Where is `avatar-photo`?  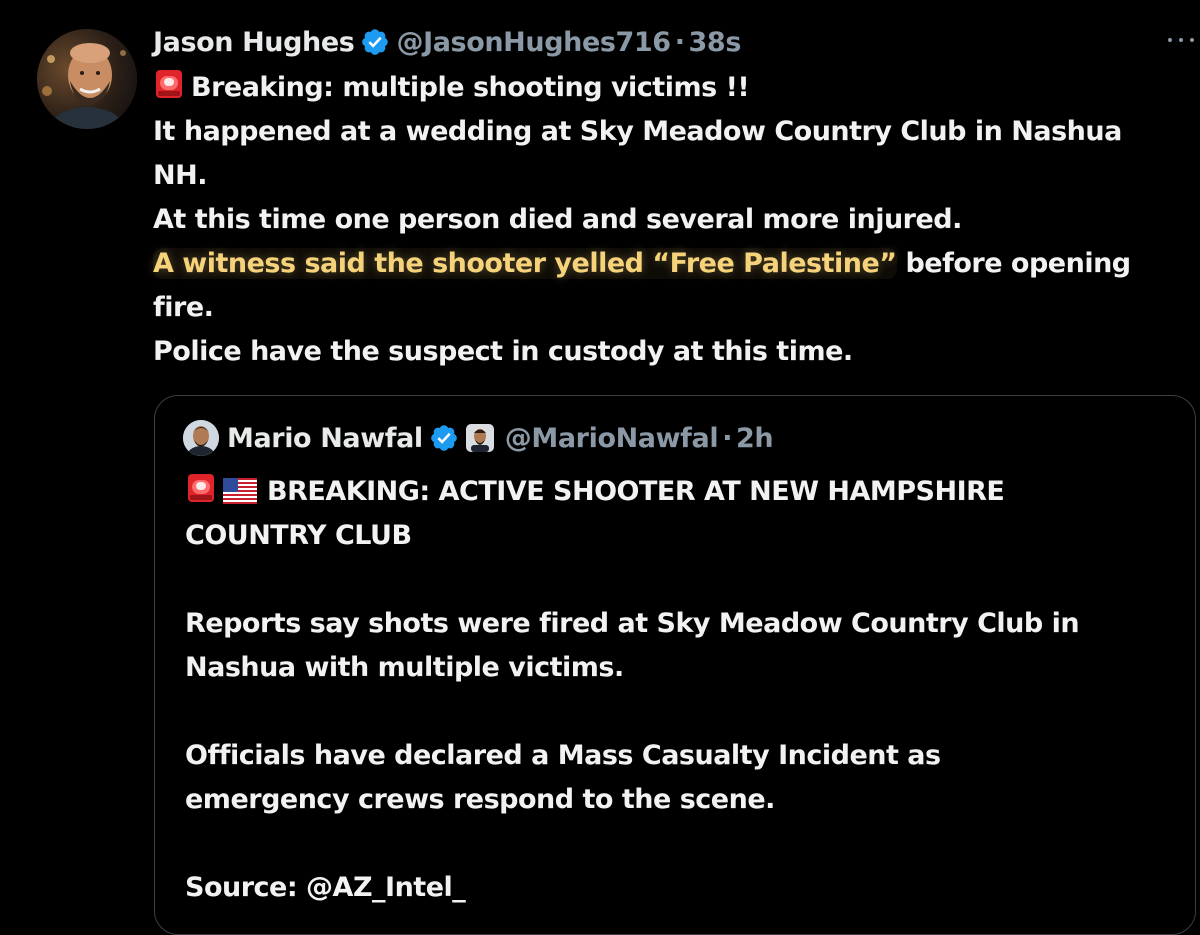 avatar-photo is located at coordinates (87, 79).